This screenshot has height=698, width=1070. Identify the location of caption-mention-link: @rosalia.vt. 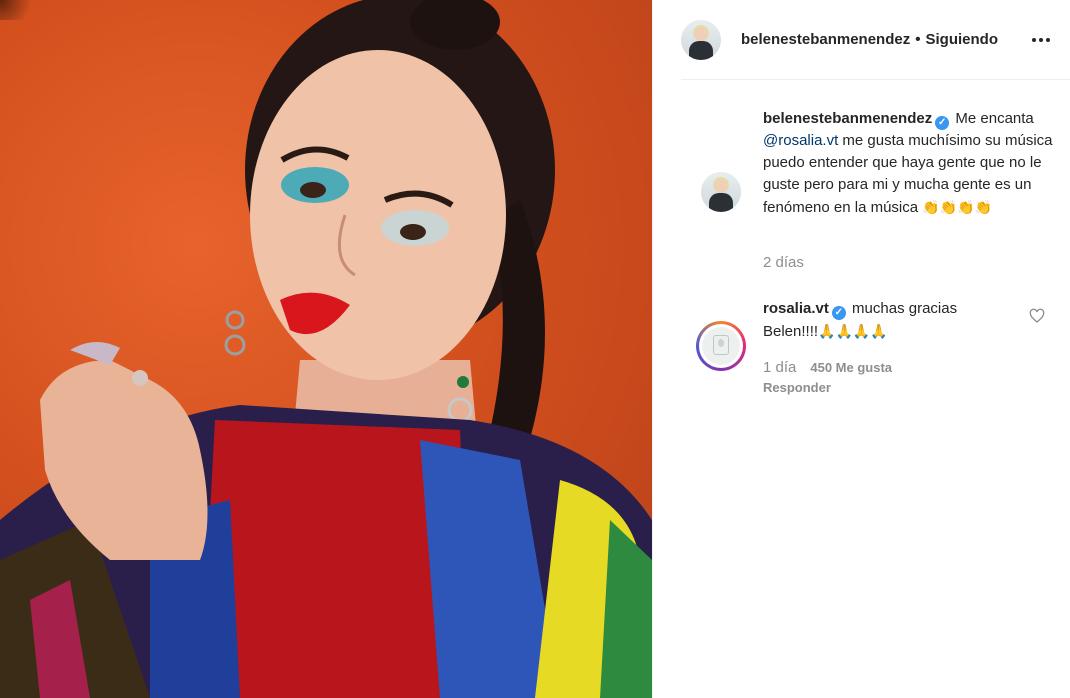
(800, 140).